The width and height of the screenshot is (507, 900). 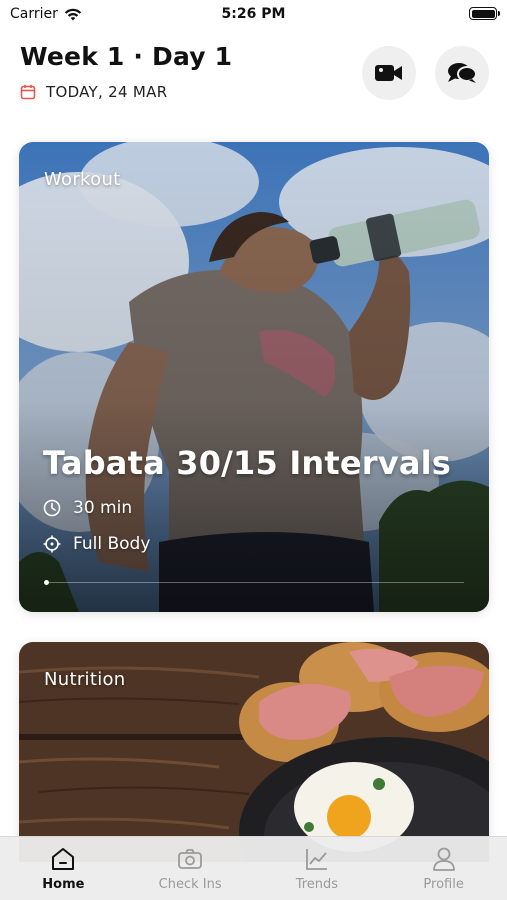 What do you see at coordinates (82, 179) in the screenshot?
I see `workout-card-label: Workout` at bounding box center [82, 179].